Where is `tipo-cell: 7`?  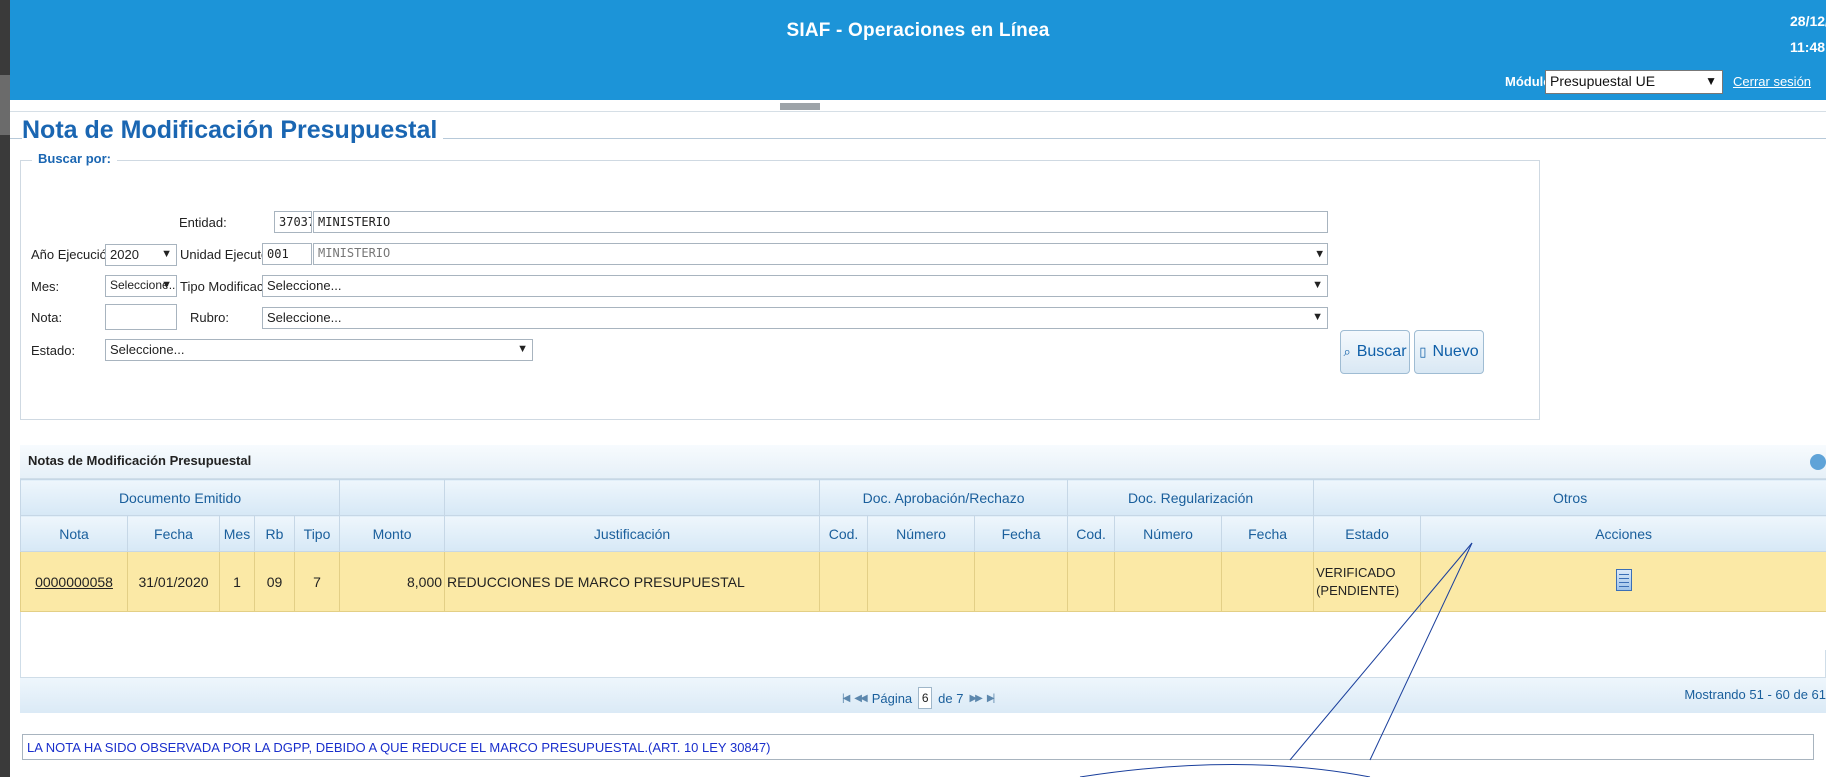 tipo-cell: 7 is located at coordinates (317, 581).